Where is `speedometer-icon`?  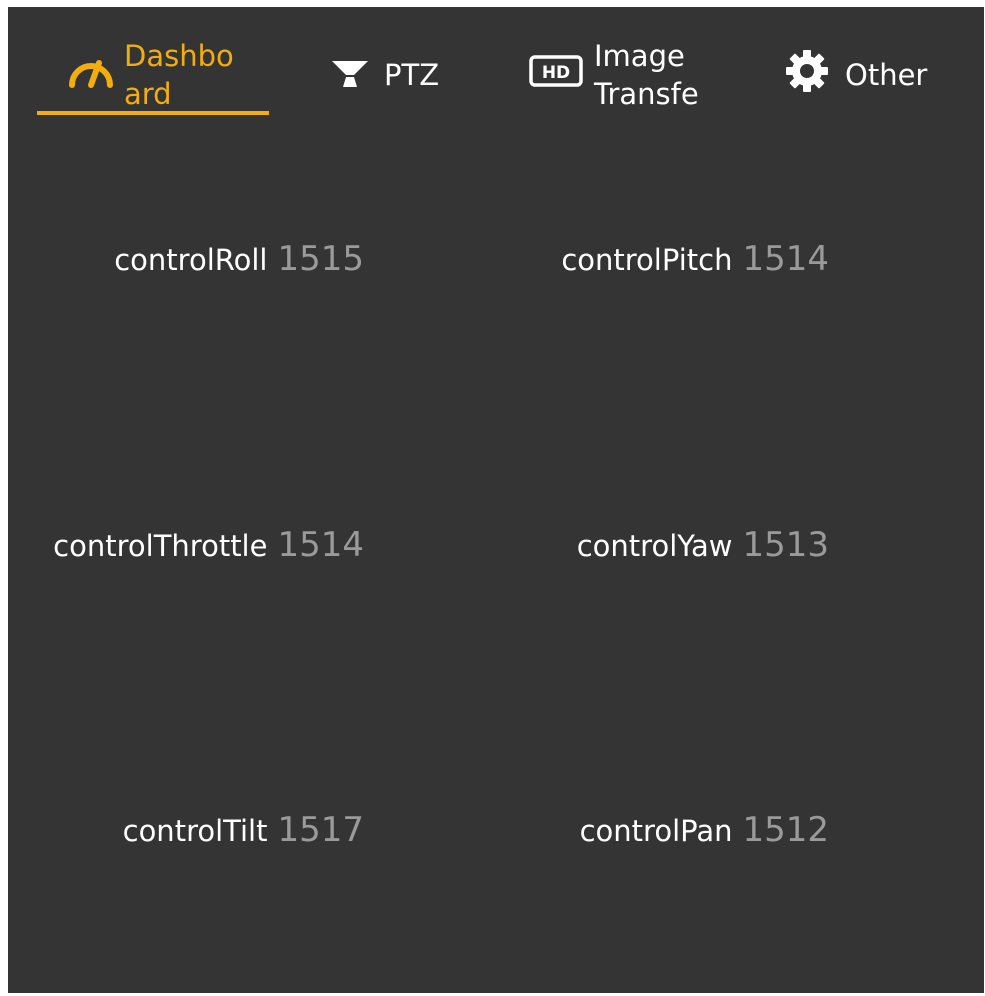
speedometer-icon is located at coordinates (91, 75).